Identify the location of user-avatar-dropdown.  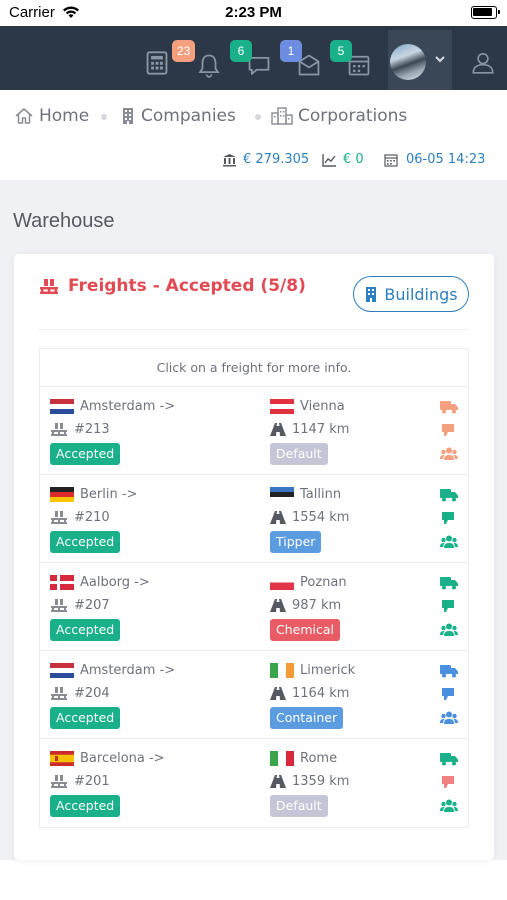
(420, 60).